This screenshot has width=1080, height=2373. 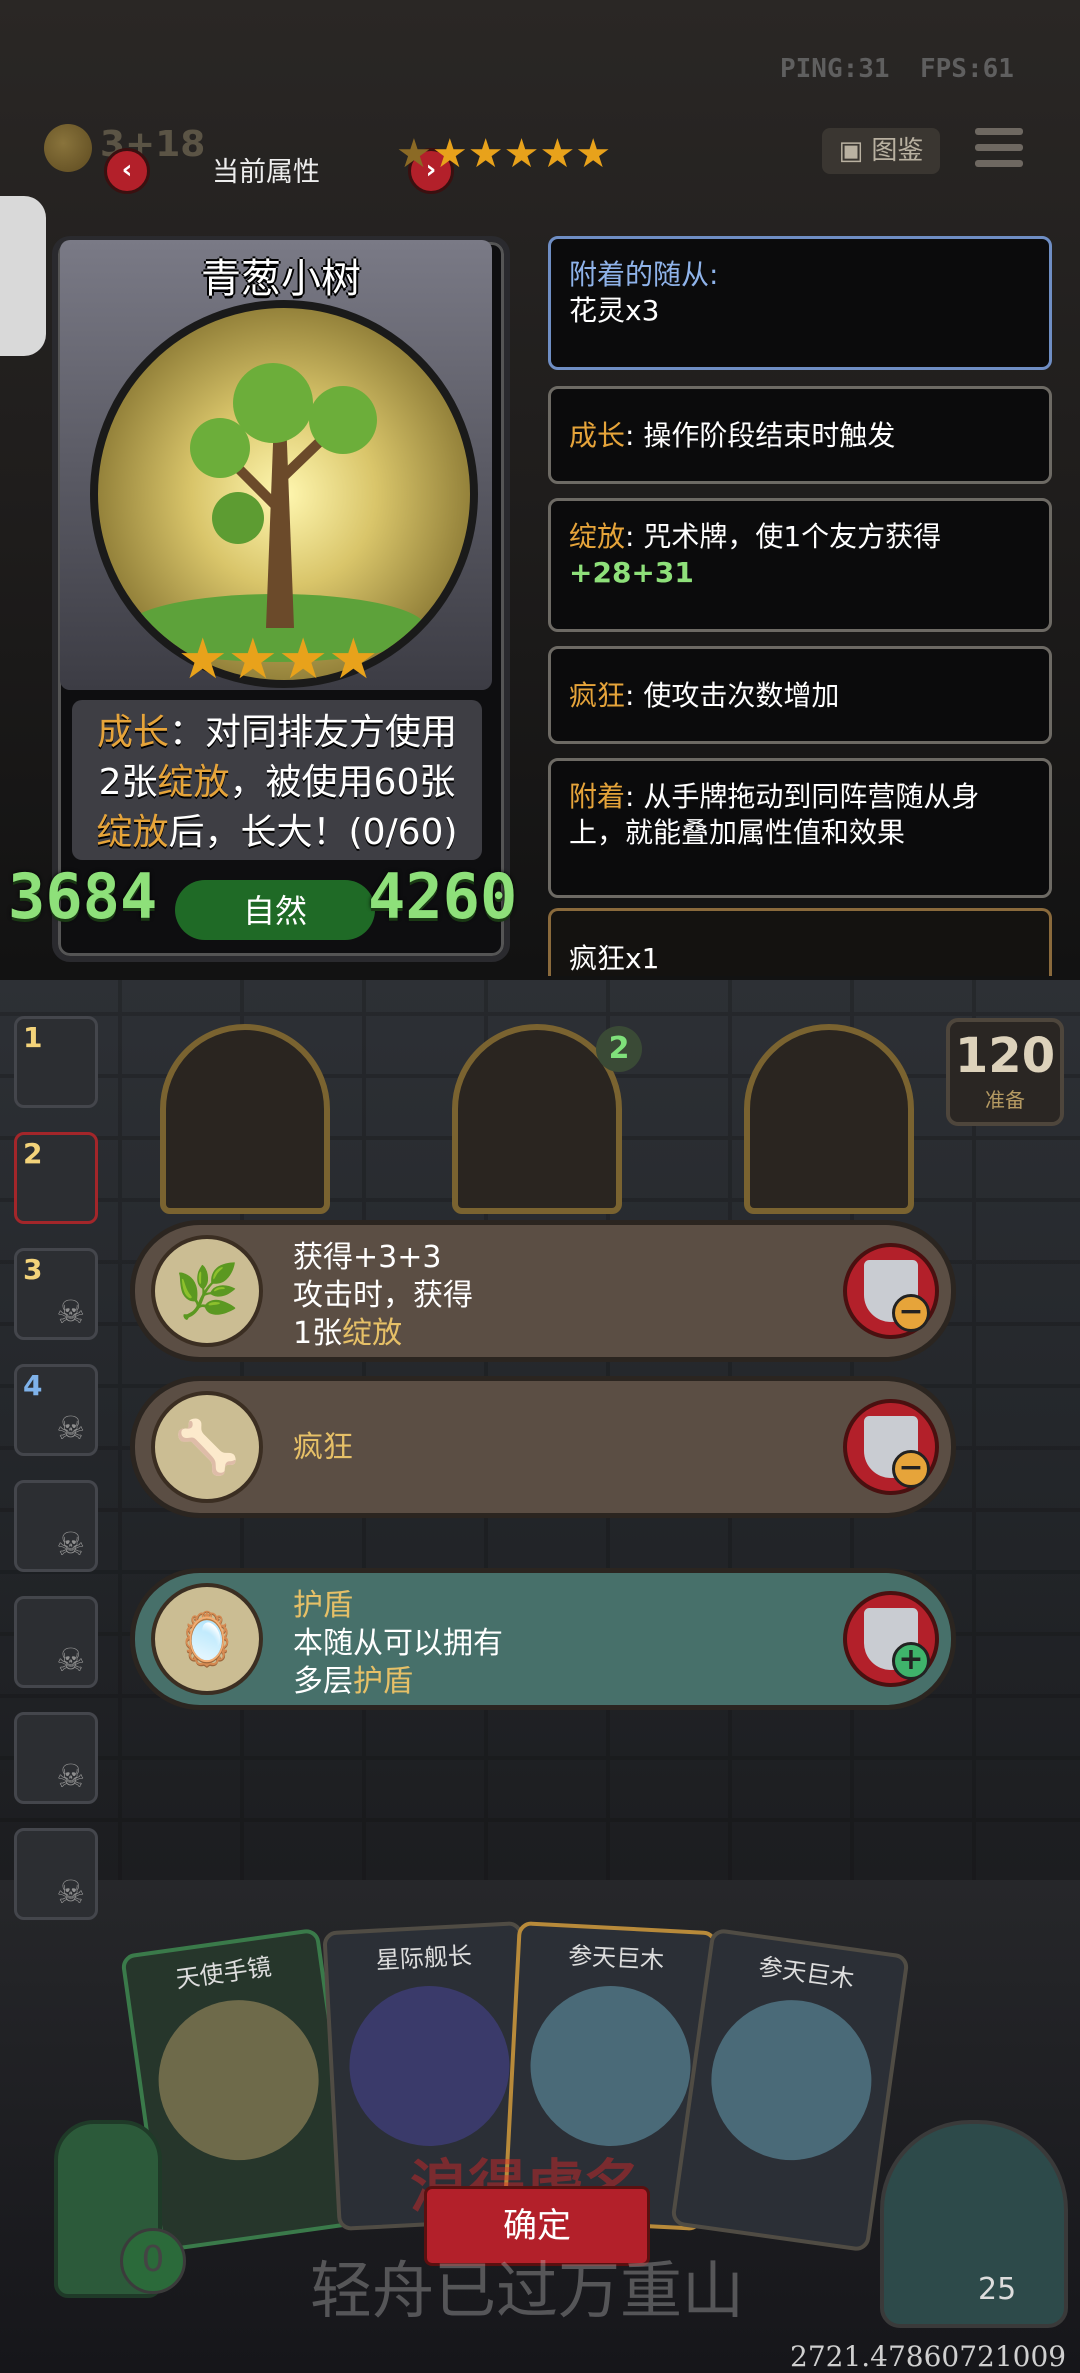 I want to click on tree-icon, so click(x=276, y=512).